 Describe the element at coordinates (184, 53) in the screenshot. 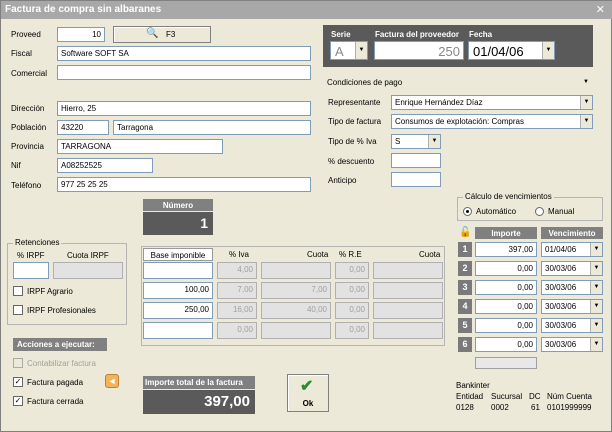

I see `fiscal-input: Software SOFT SA` at that location.